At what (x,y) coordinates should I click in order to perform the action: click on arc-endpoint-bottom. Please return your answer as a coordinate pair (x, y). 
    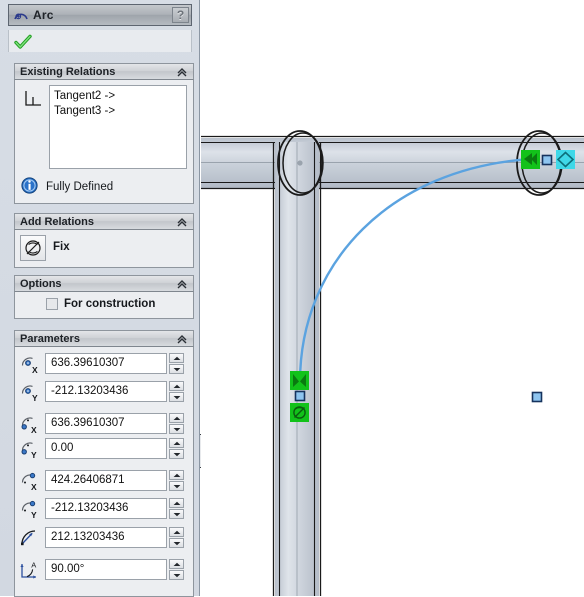
    Looking at the image, I should click on (300, 396).